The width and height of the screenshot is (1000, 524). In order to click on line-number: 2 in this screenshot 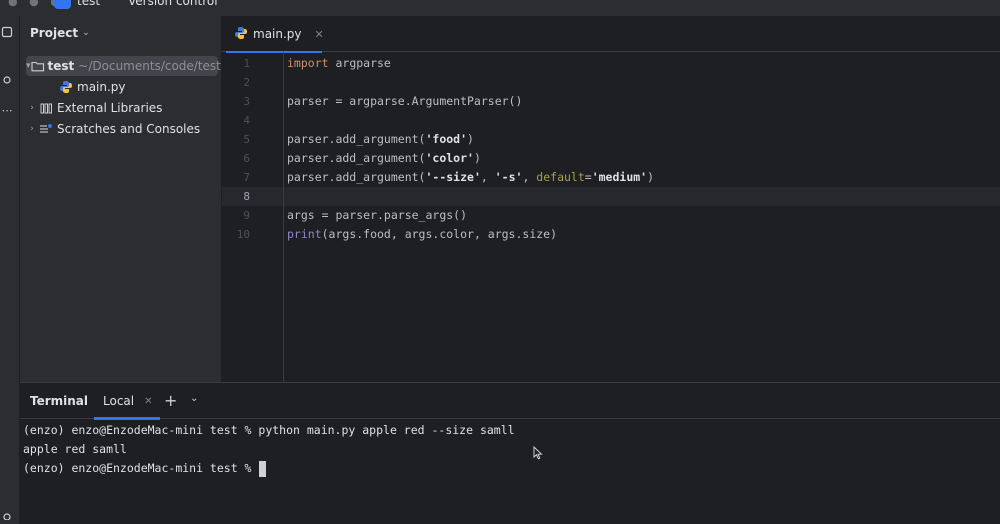, I will do `click(246, 82)`.